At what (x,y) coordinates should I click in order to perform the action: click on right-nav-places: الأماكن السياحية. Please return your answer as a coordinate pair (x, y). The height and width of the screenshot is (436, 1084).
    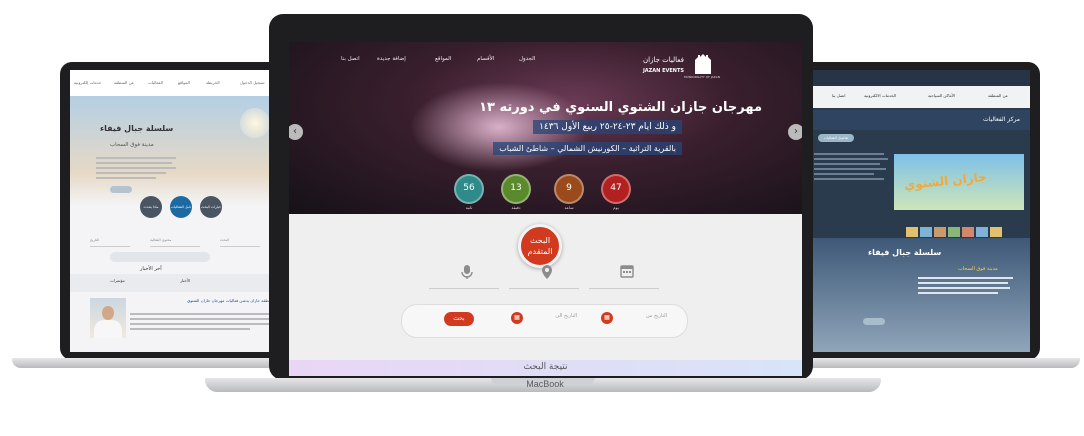
    Looking at the image, I should click on (941, 95).